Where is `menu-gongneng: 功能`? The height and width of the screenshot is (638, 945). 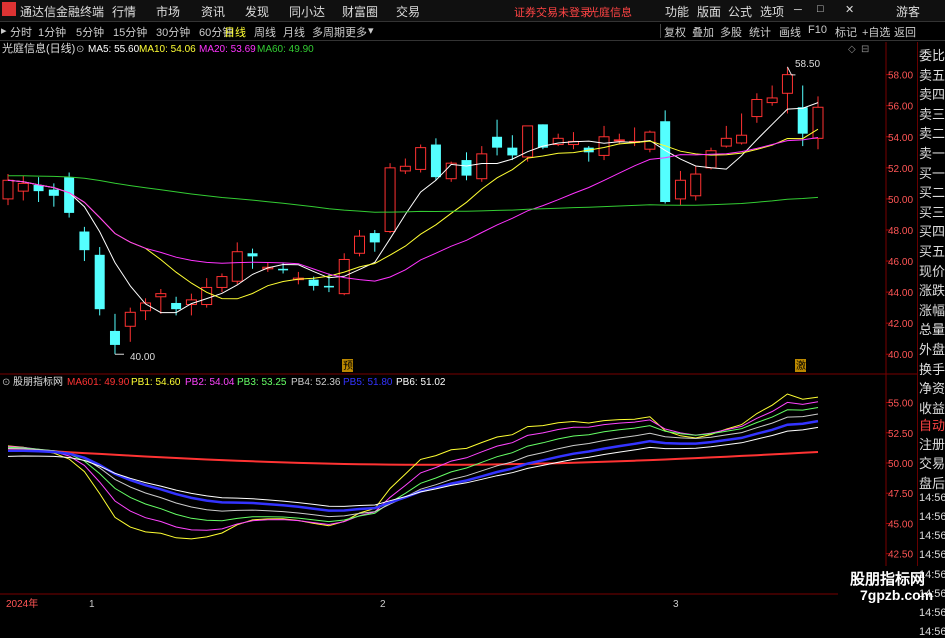 menu-gongneng: 功能 is located at coordinates (677, 11).